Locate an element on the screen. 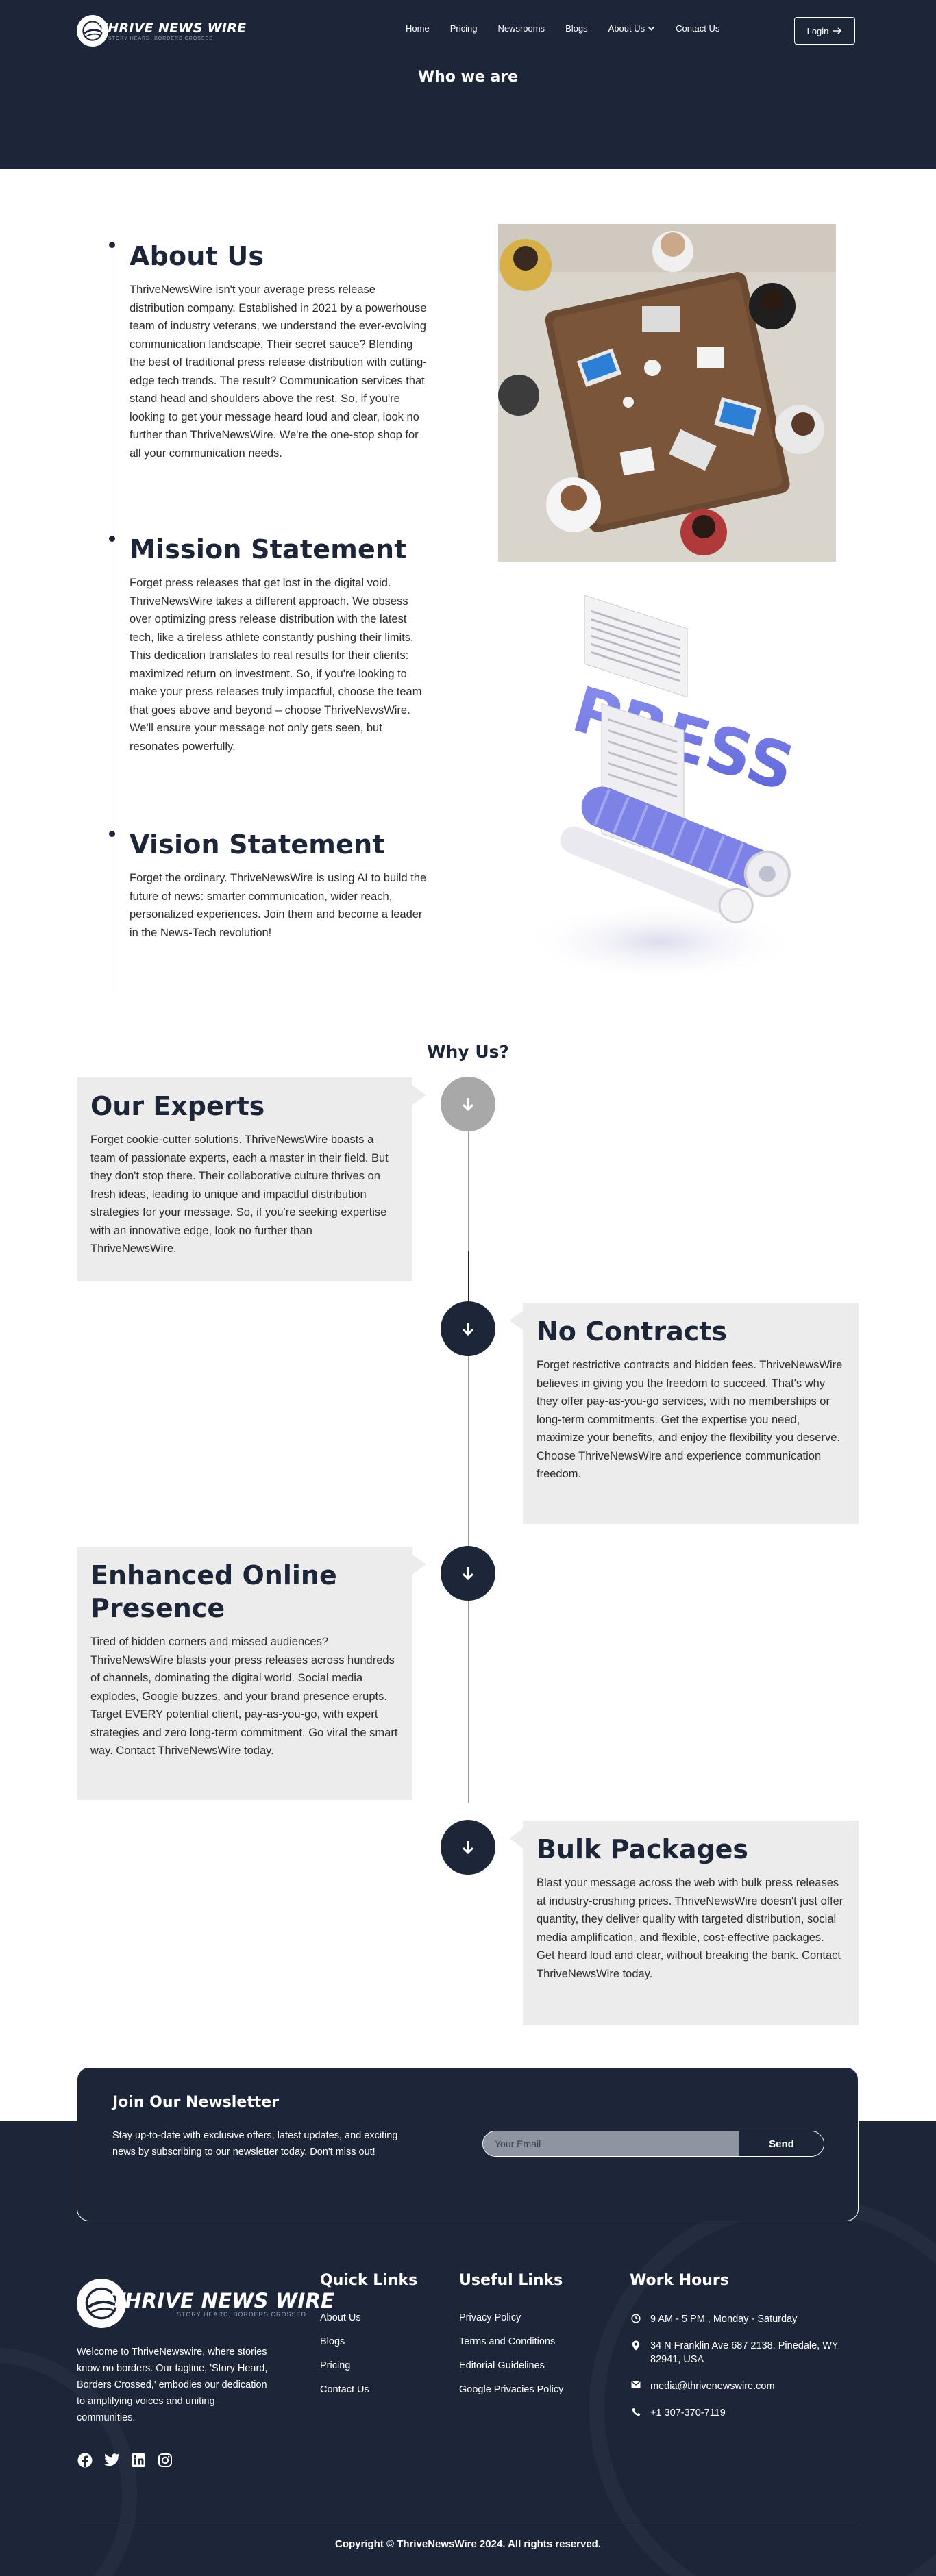 This screenshot has width=936, height=2576. footer-link-editorial-guidelines: Editorial Guidelines is located at coordinates (511, 2365).